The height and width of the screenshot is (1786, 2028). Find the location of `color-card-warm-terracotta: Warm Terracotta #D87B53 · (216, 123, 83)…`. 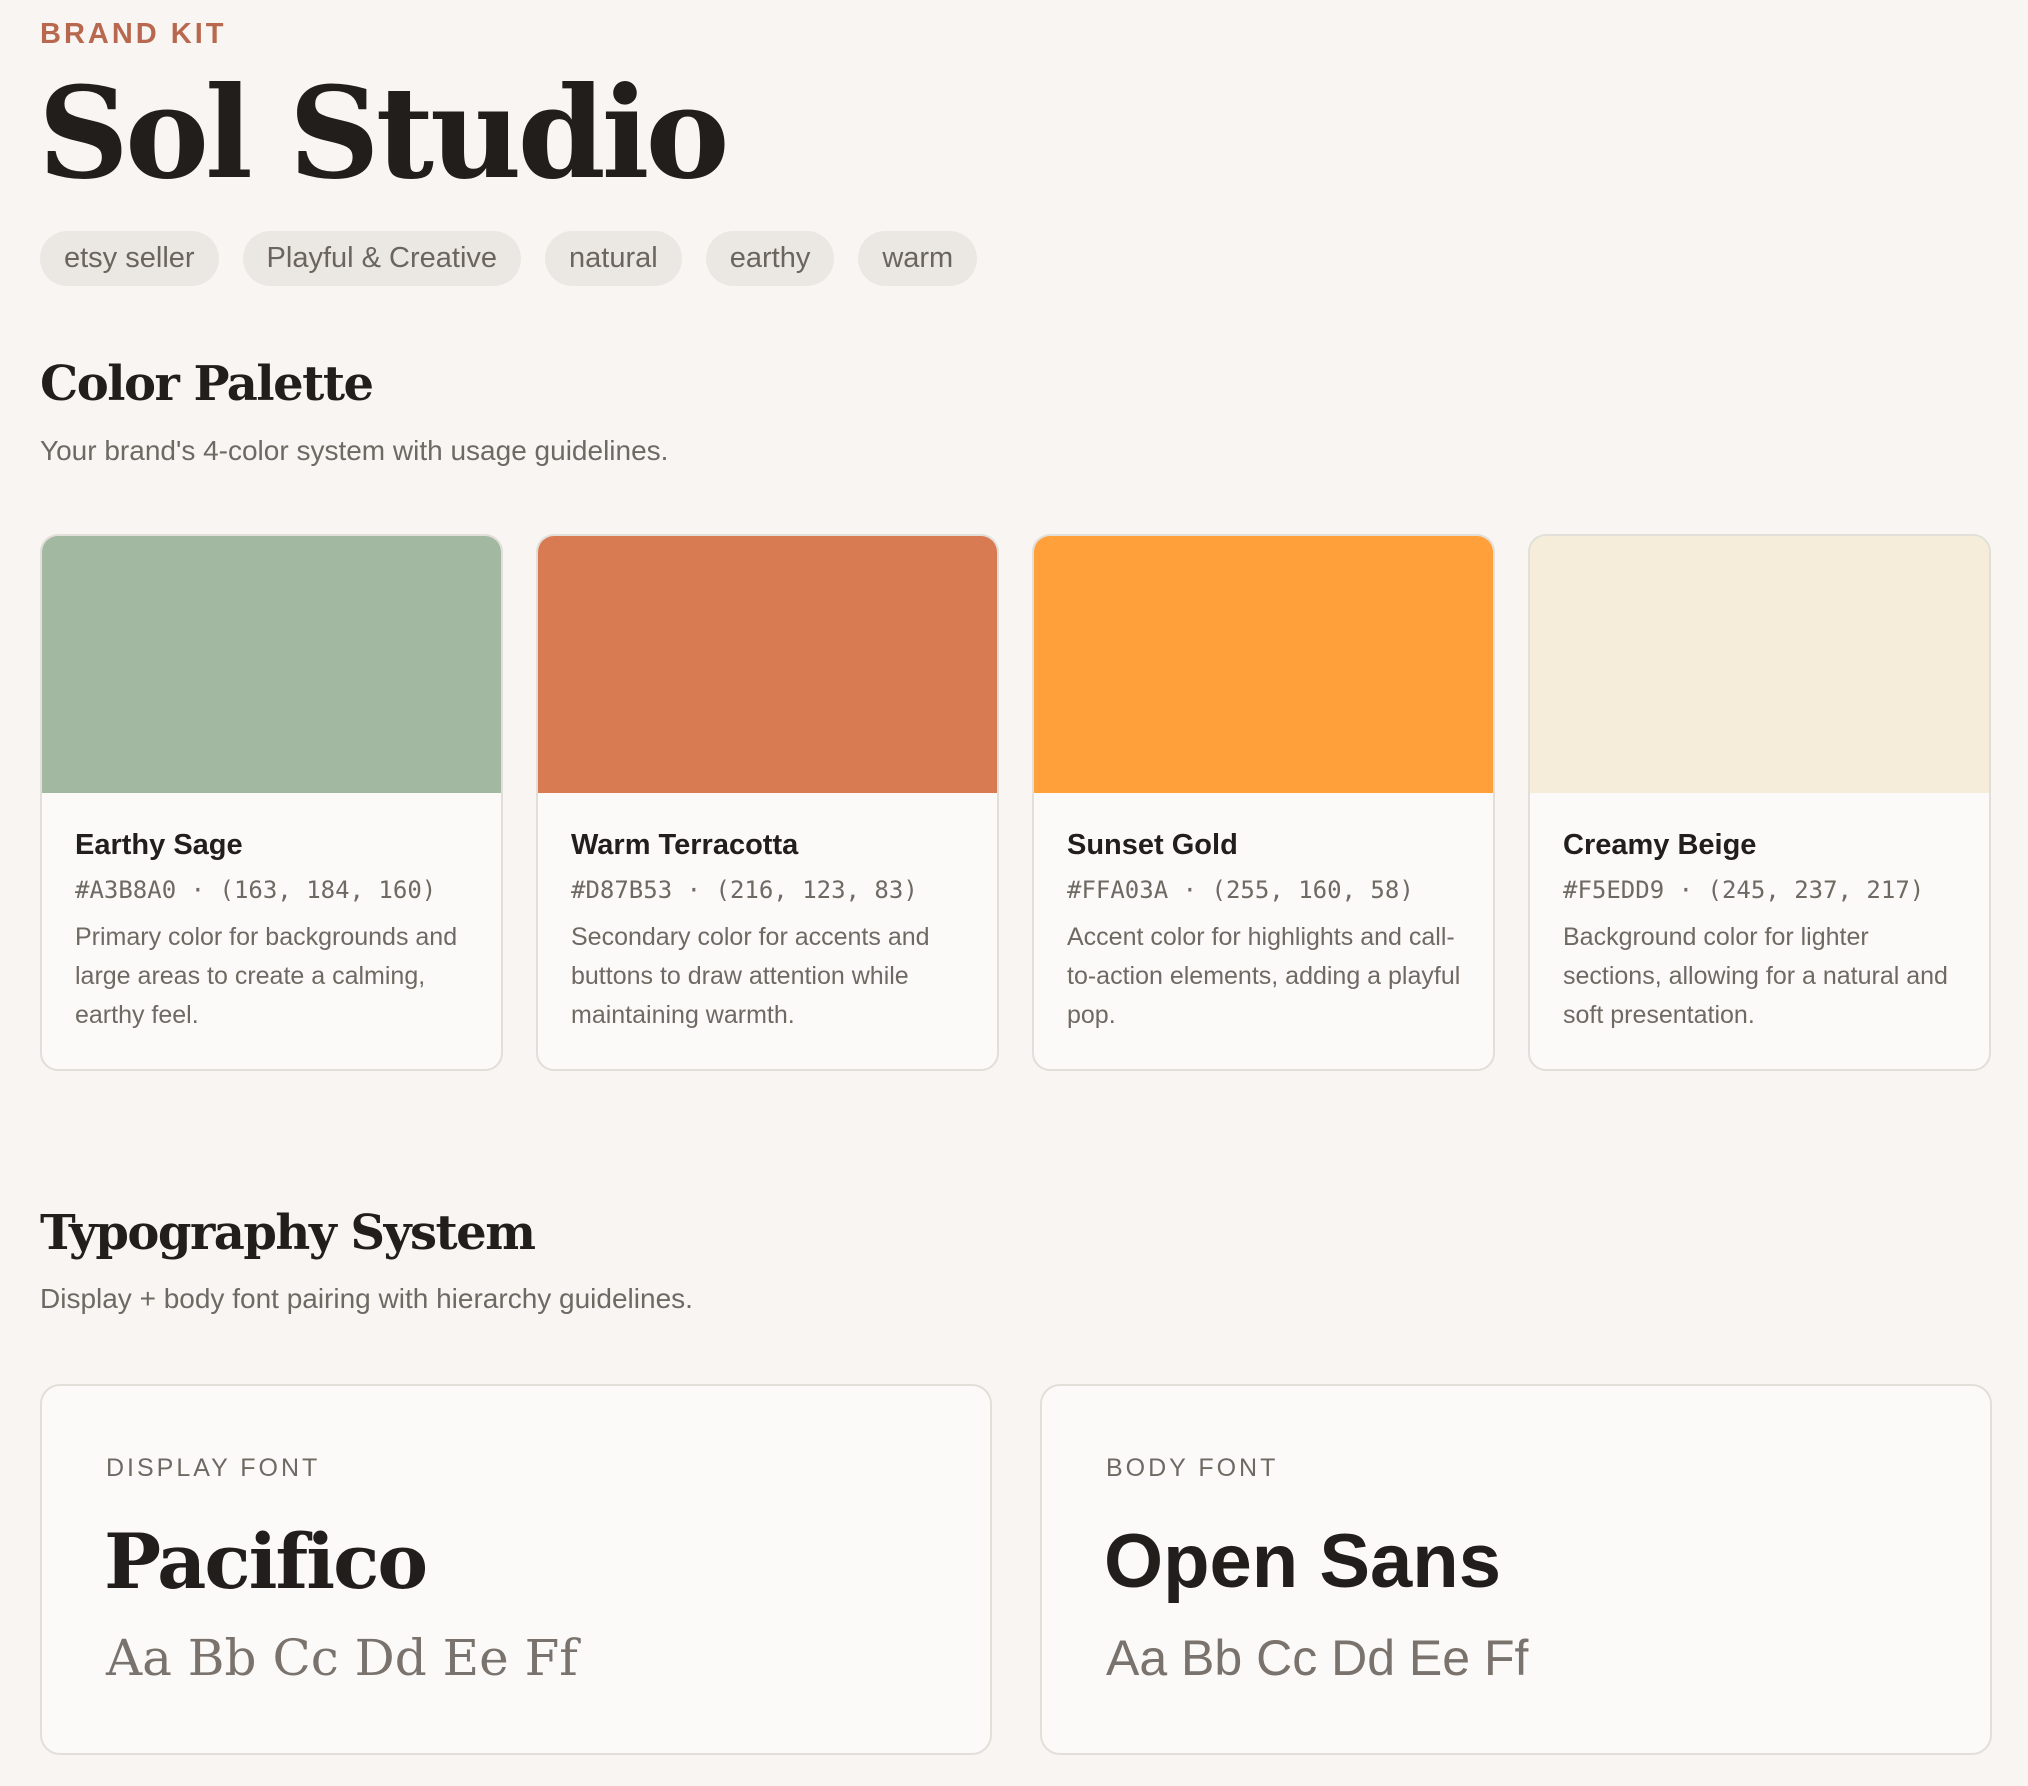

color-card-warm-terracotta: Warm Terracotta #D87B53 · (216, 123, 83)… is located at coordinates (767, 802).